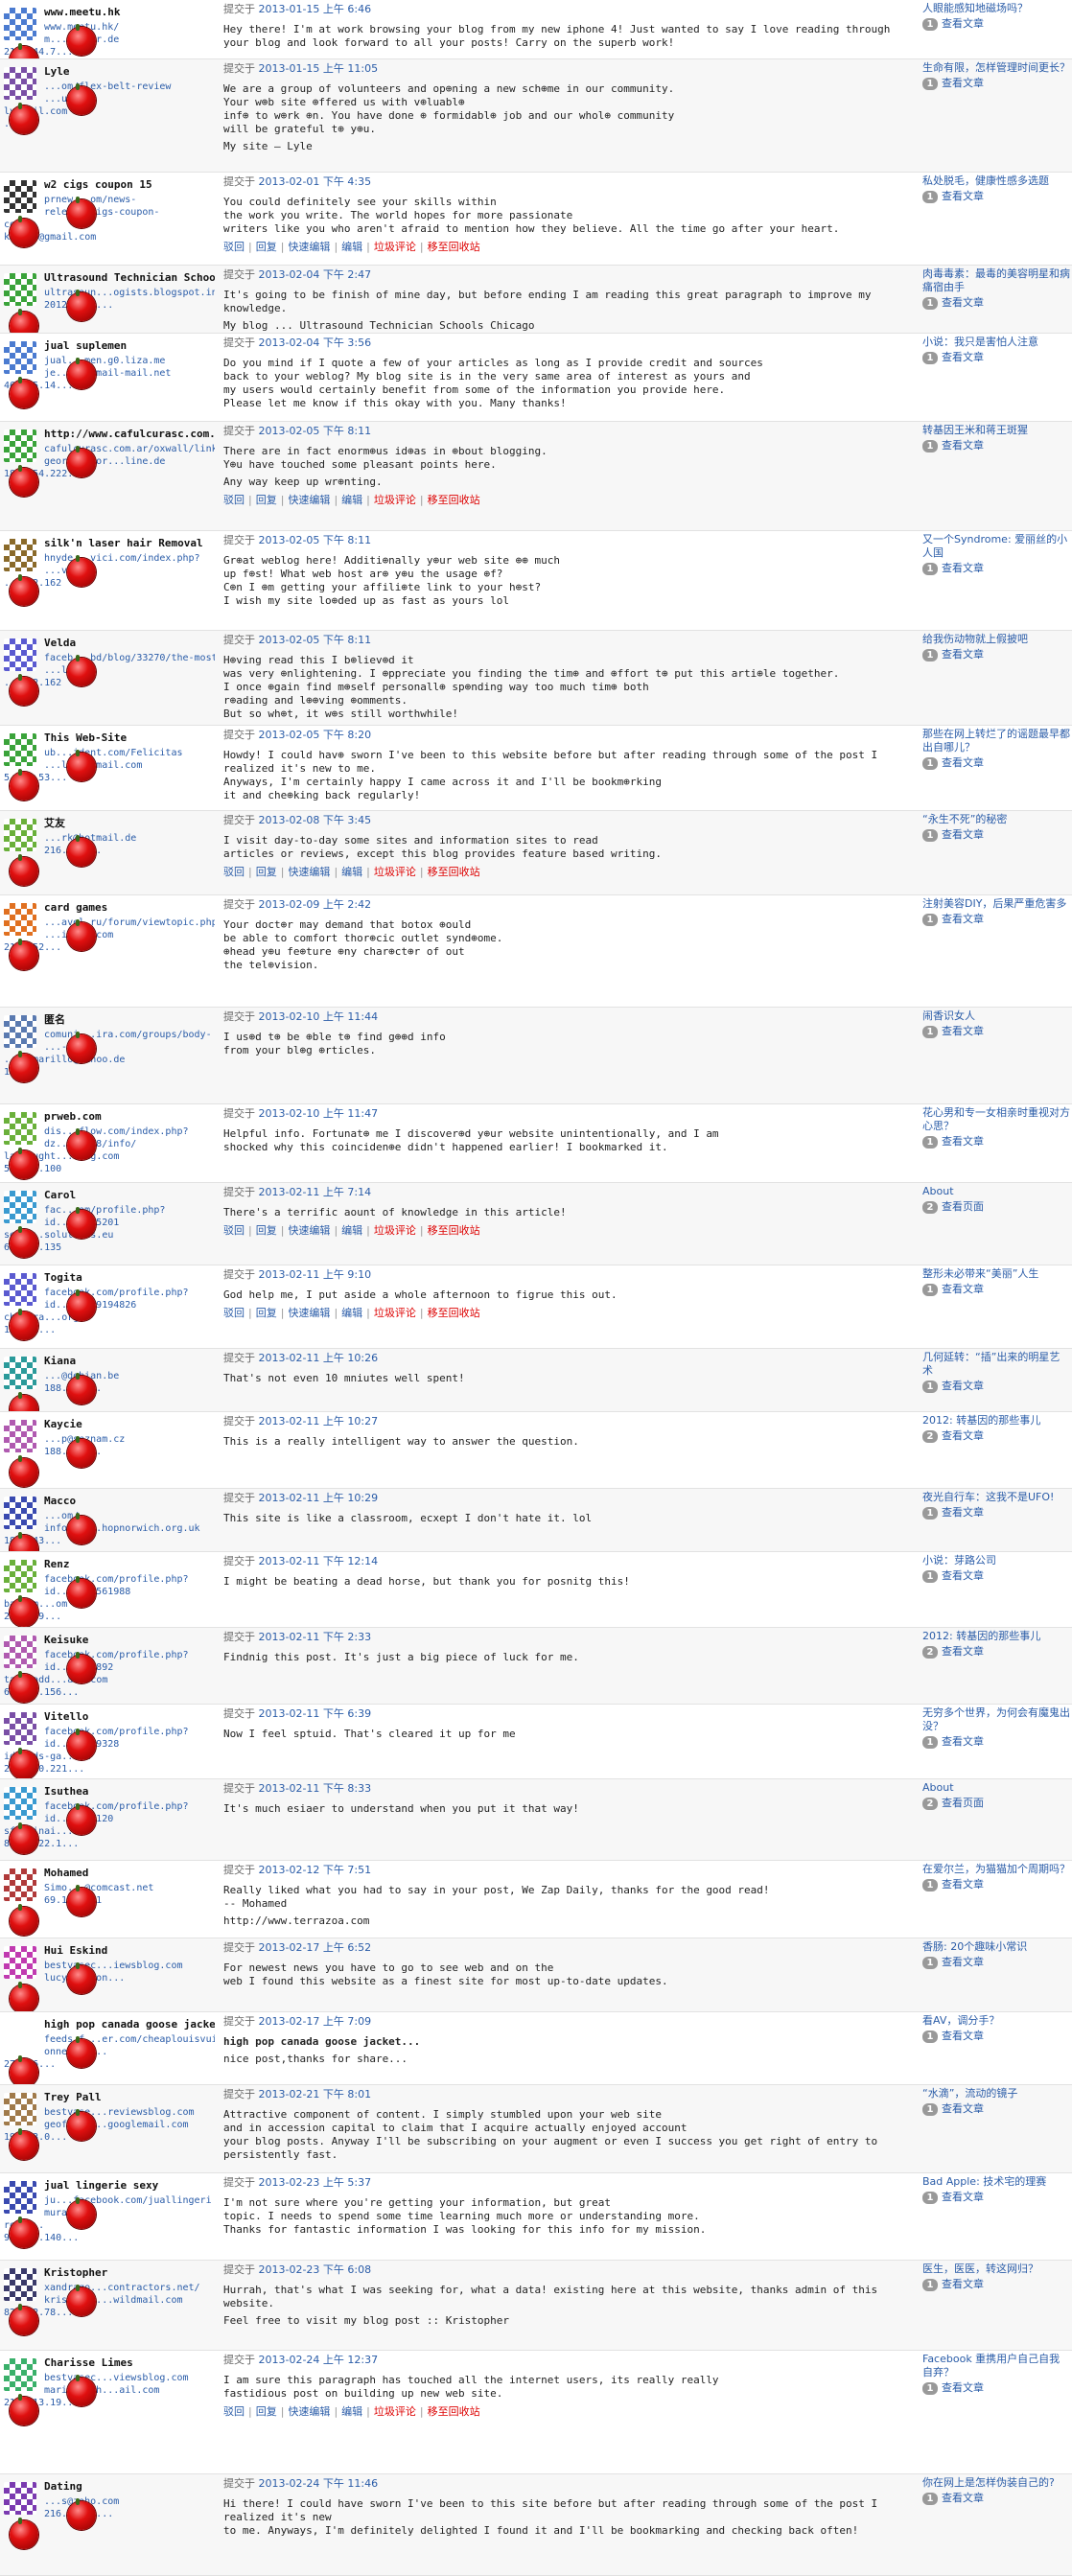 This screenshot has height=2576, width=1072. I want to click on post-title-link: 闹香识女人, so click(996, 1017).